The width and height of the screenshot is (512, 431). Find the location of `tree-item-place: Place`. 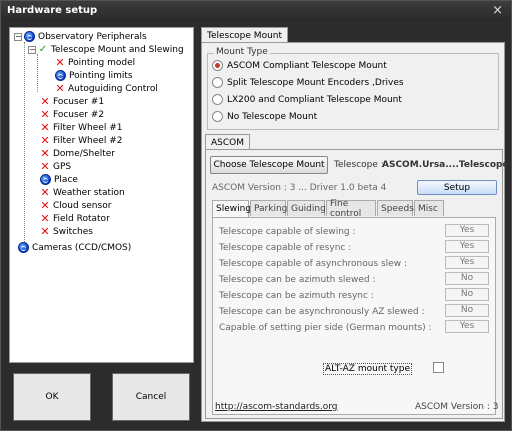

tree-item-place: Place is located at coordinates (59, 179).